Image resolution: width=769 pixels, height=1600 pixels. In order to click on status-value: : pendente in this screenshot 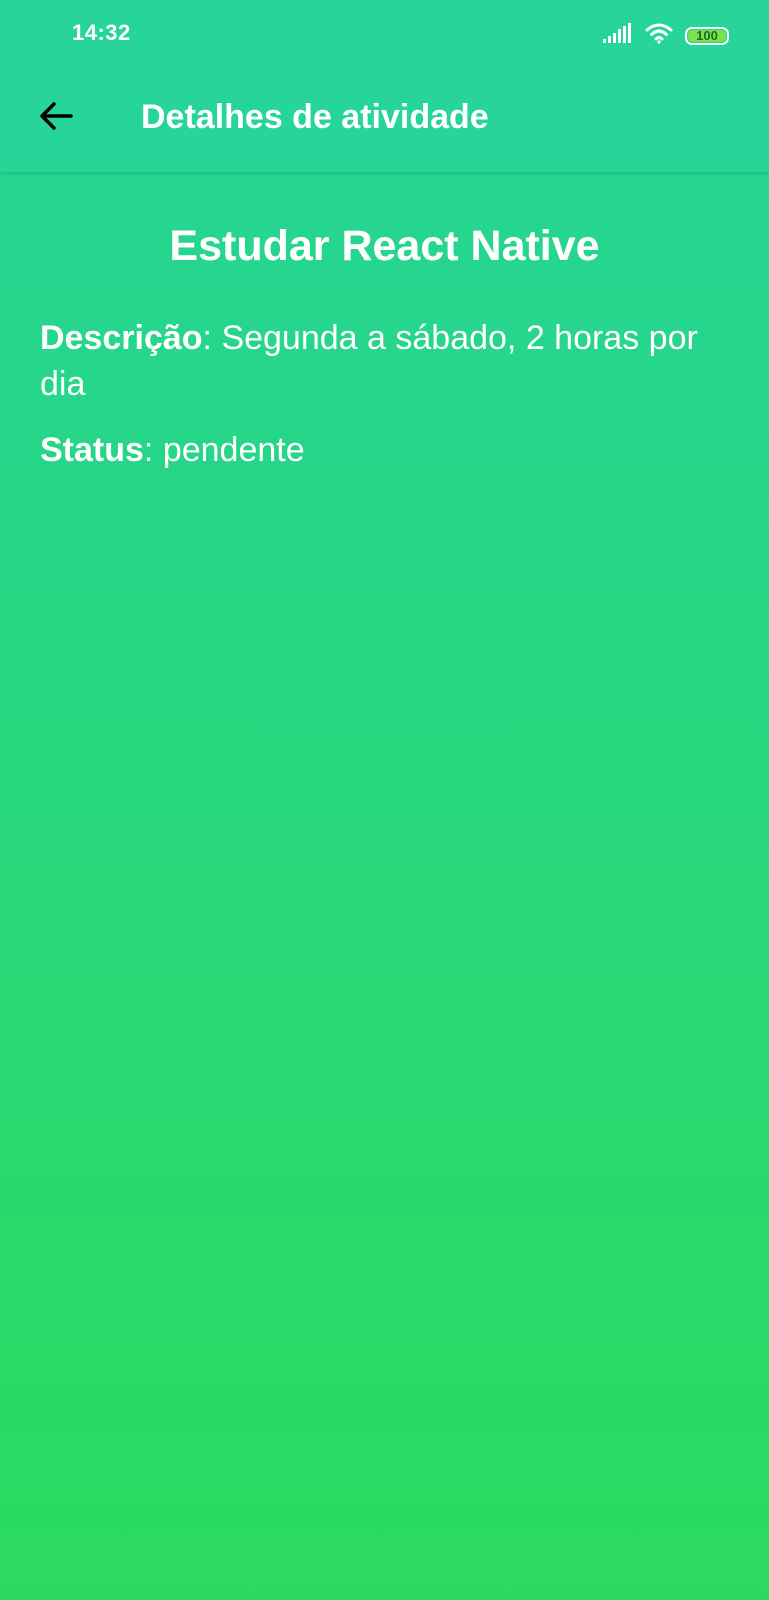, I will do `click(224, 450)`.